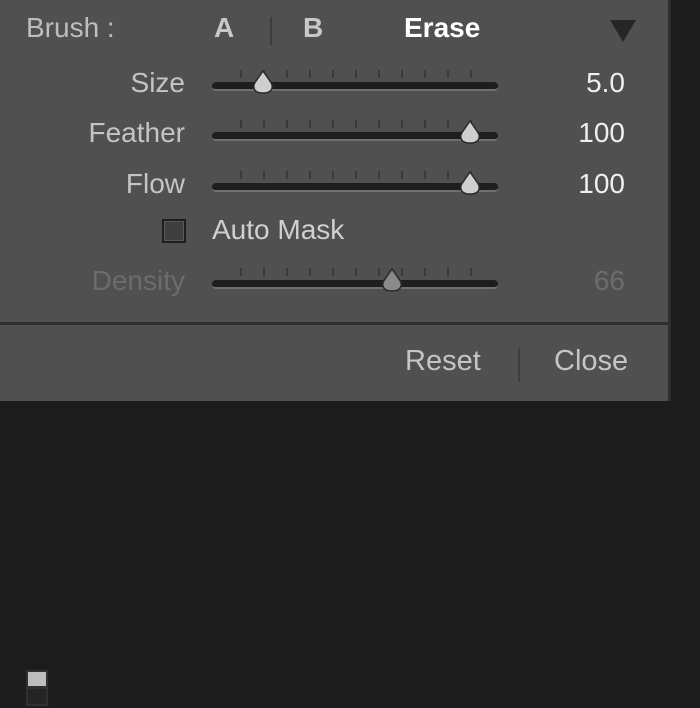 Image resolution: width=700 pixels, height=708 pixels. Describe the element at coordinates (443, 361) in the screenshot. I see `reset-button: Reset` at that location.